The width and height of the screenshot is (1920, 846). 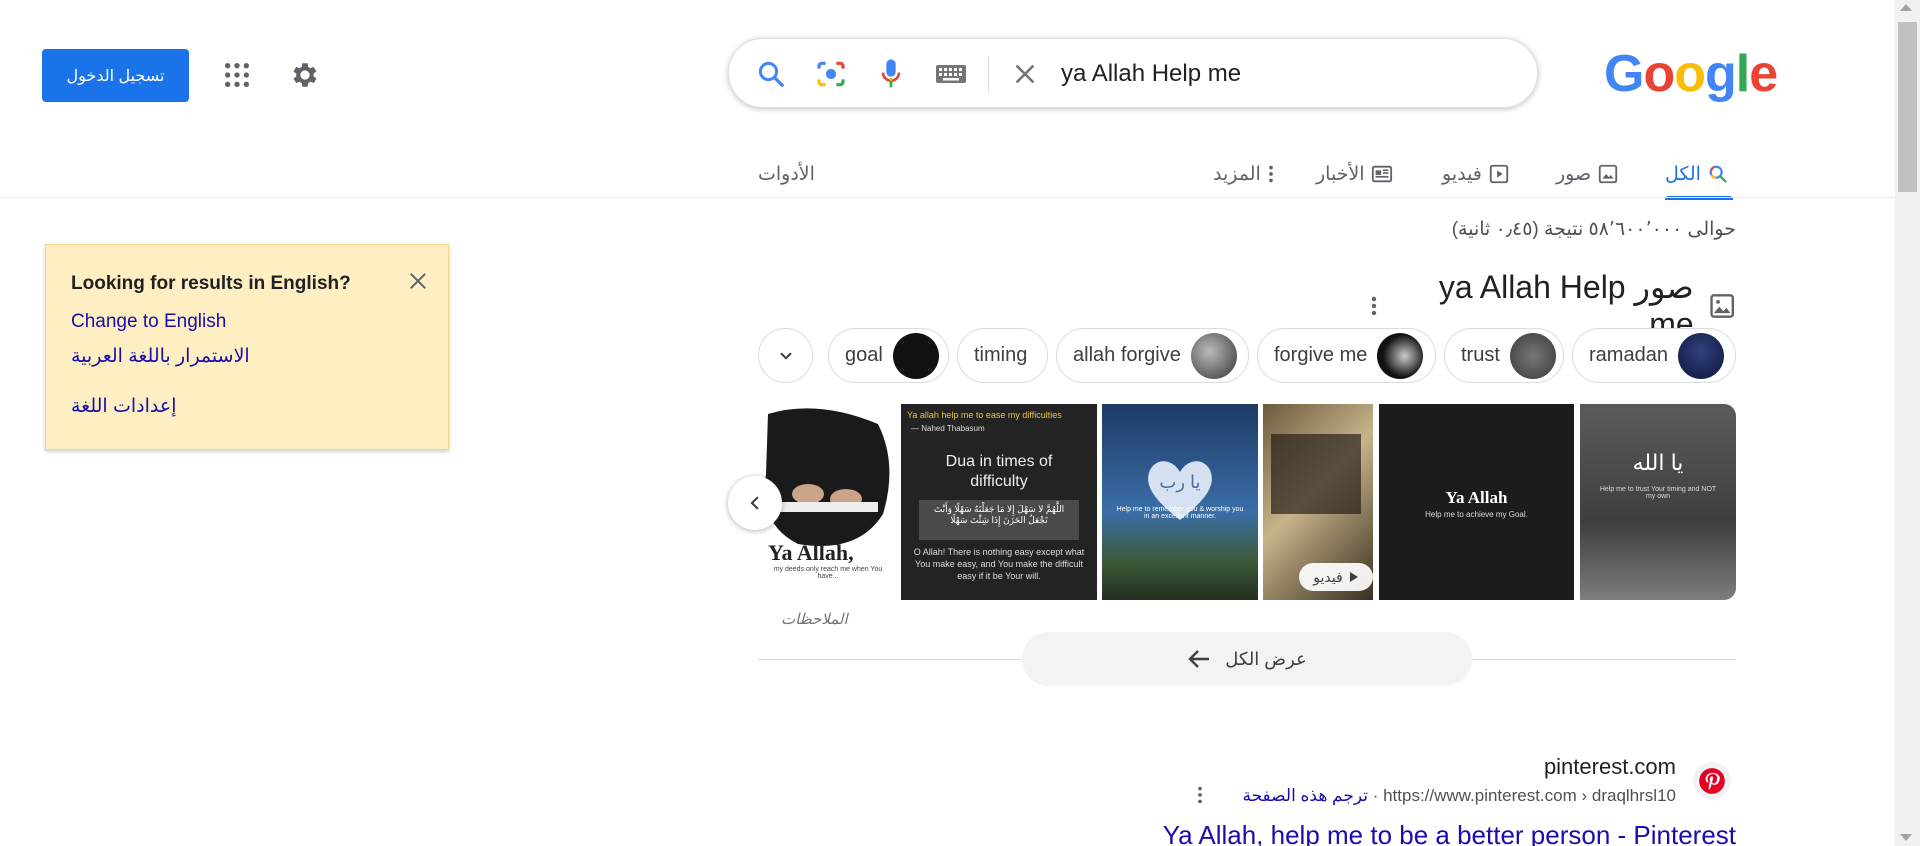 I want to click on tab-videos: فيديو, so click(x=1476, y=174).